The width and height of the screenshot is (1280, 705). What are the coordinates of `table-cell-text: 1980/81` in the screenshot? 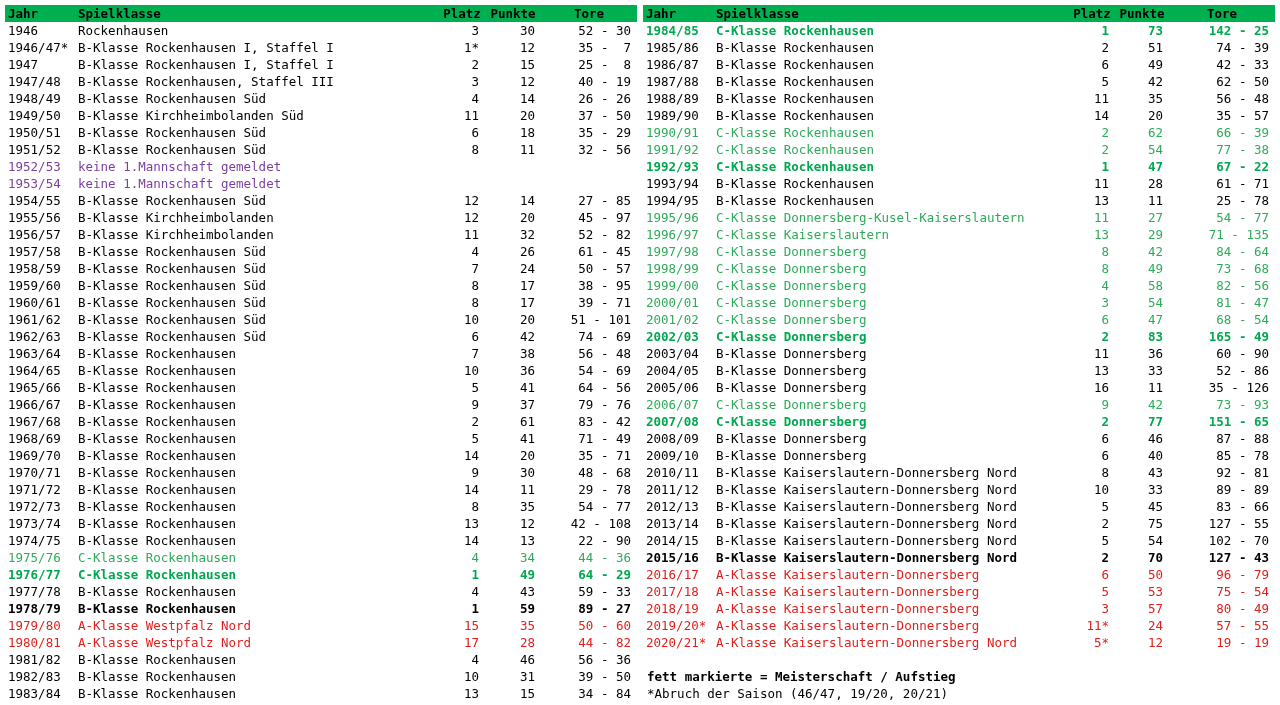 It's located at (34, 642).